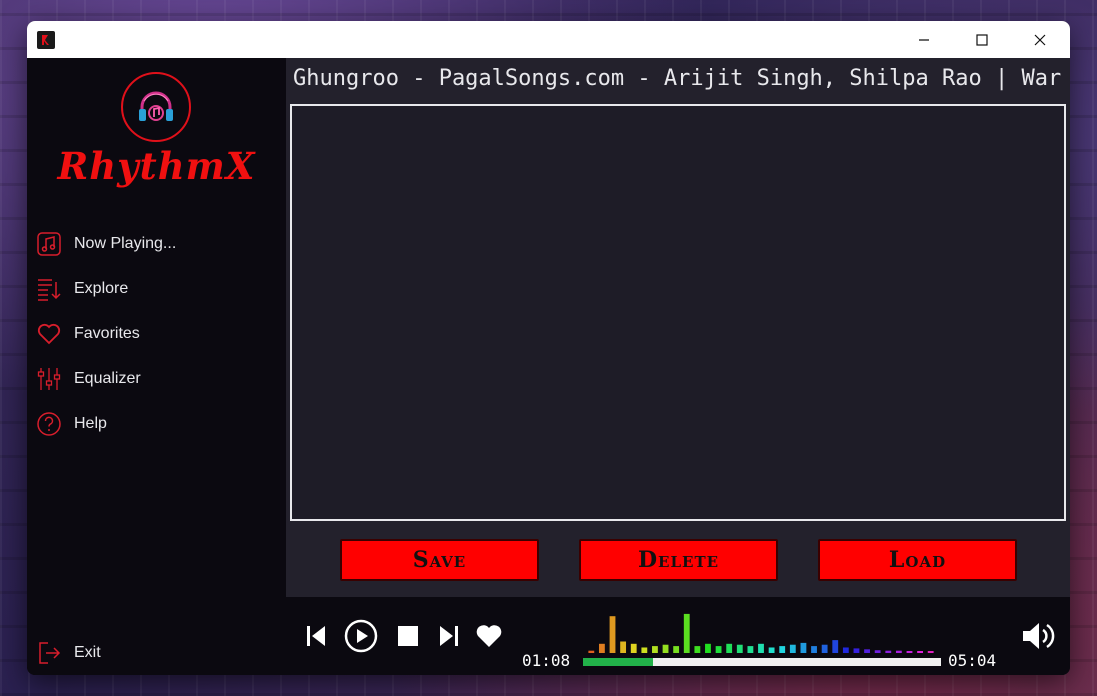  I want to click on close-button, so click(1040, 39).